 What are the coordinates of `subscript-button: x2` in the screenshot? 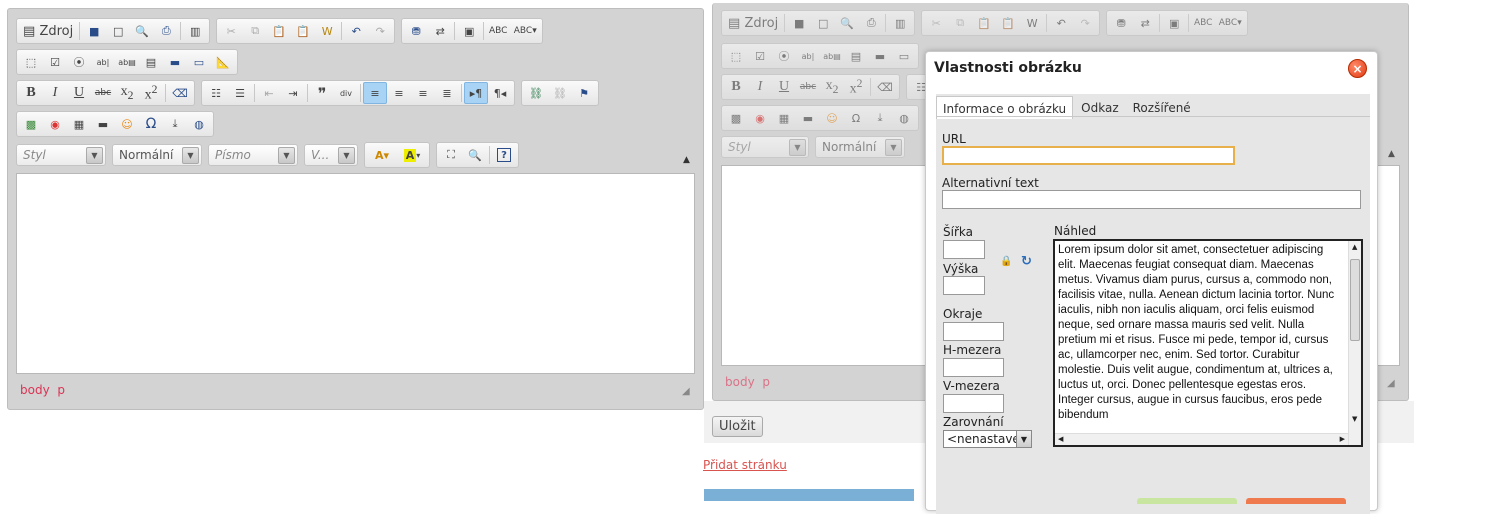 It's located at (127, 93).